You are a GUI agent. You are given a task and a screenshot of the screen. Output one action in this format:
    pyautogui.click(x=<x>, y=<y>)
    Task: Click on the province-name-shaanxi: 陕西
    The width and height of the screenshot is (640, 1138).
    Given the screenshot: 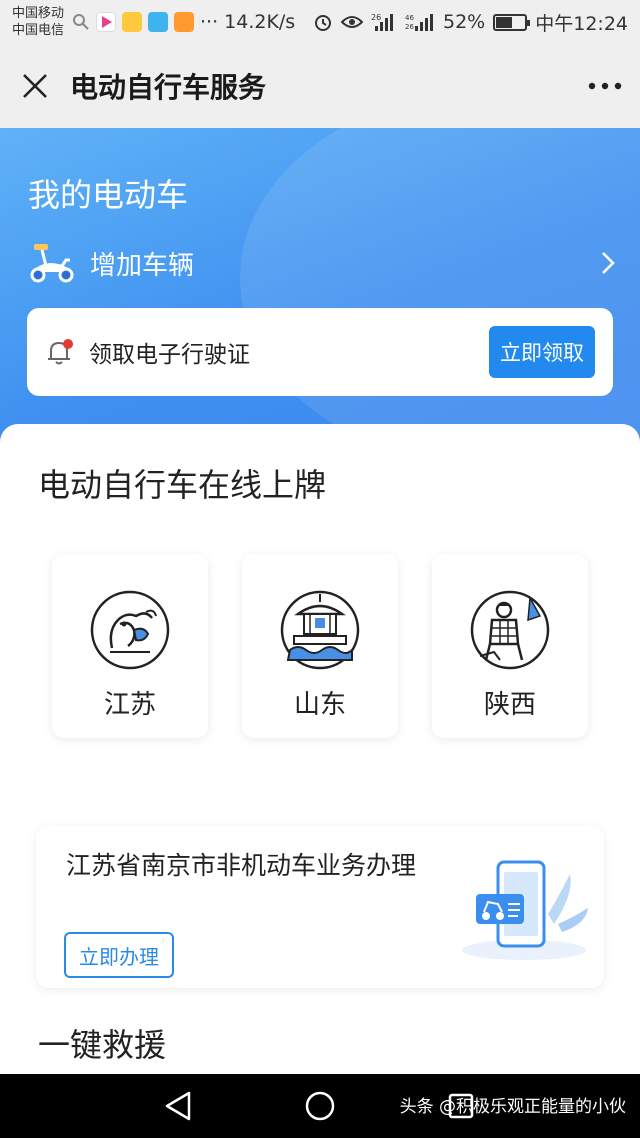 What is the action you would take?
    pyautogui.click(x=509, y=705)
    